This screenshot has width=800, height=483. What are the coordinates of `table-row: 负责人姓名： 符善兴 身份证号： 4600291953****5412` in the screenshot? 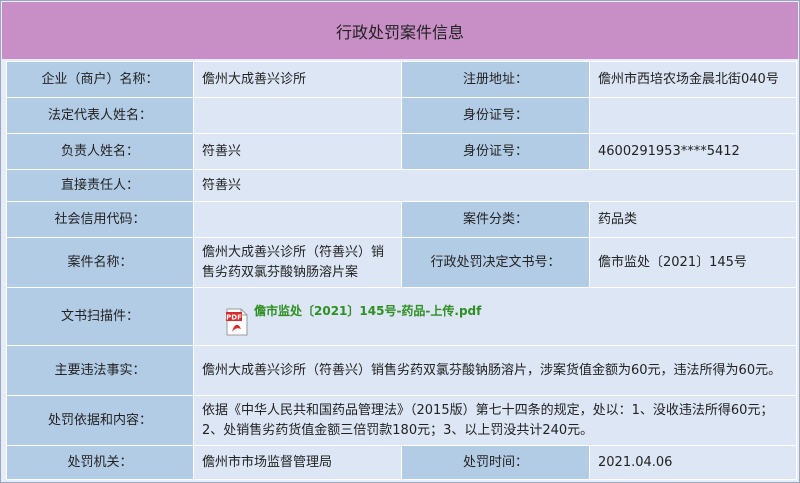 It's located at (401, 151).